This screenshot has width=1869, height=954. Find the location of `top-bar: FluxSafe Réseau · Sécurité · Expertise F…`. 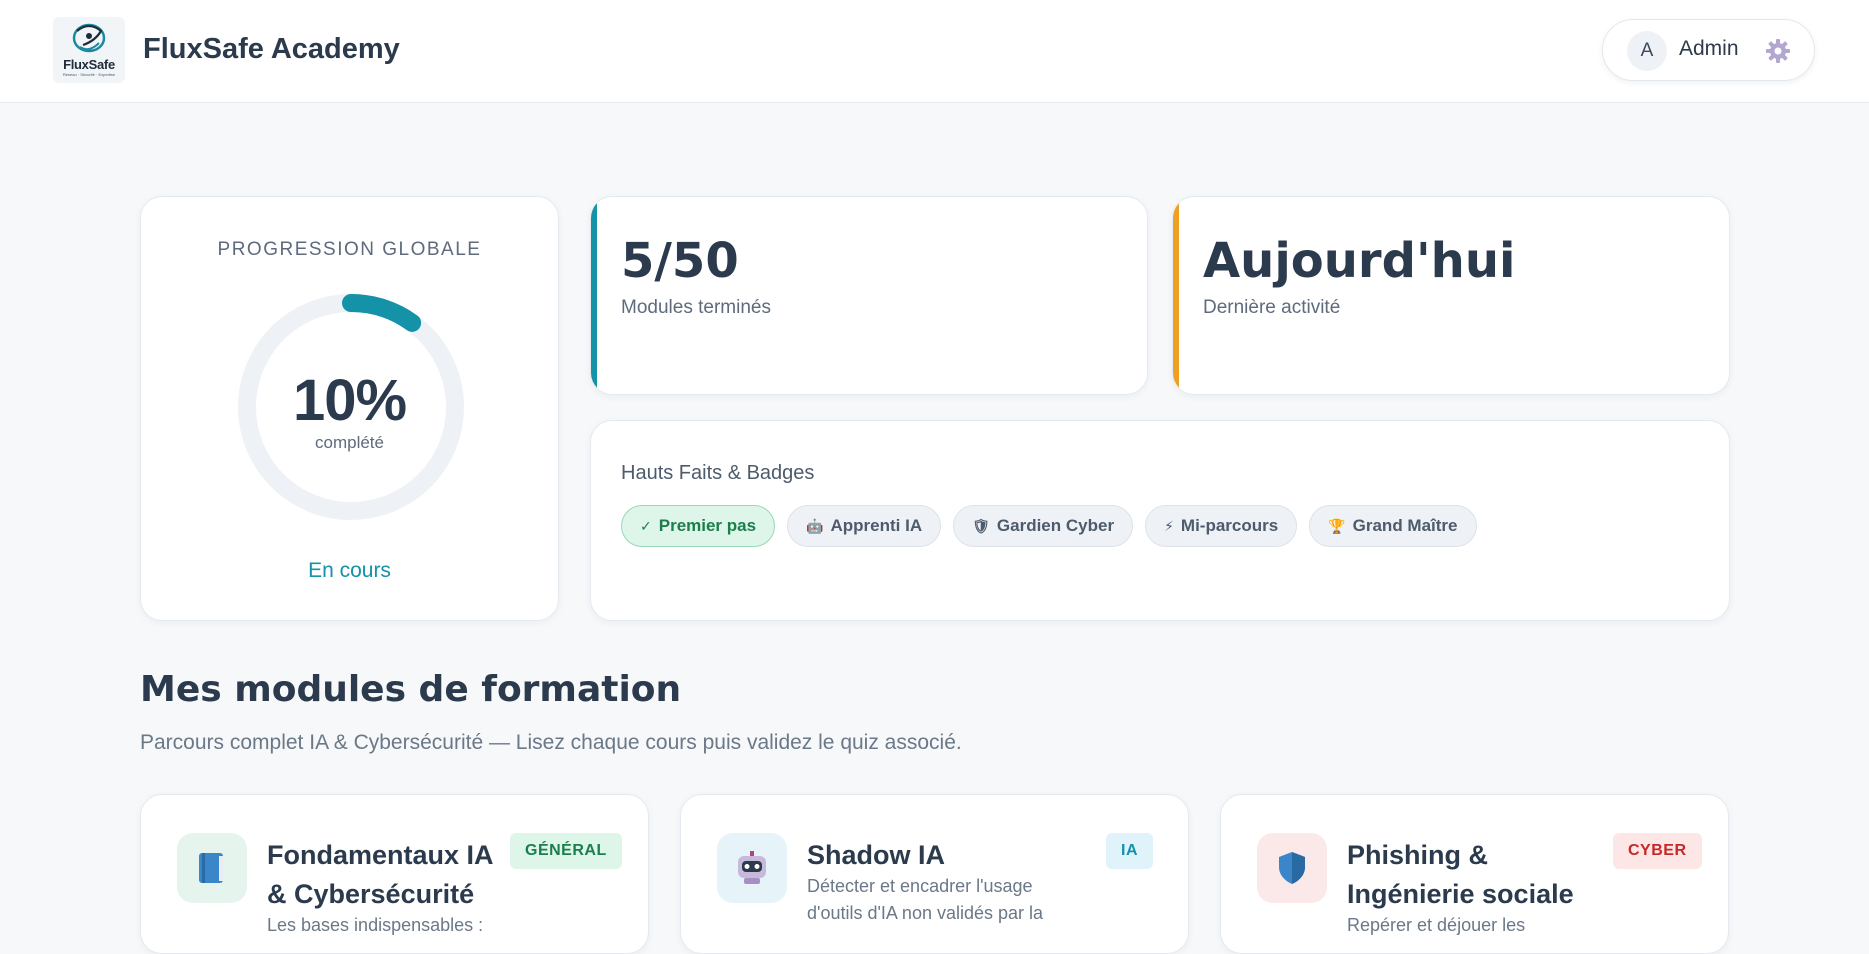

top-bar: FluxSafe Réseau · Sécurité · Expertise F… is located at coordinates (934, 51).